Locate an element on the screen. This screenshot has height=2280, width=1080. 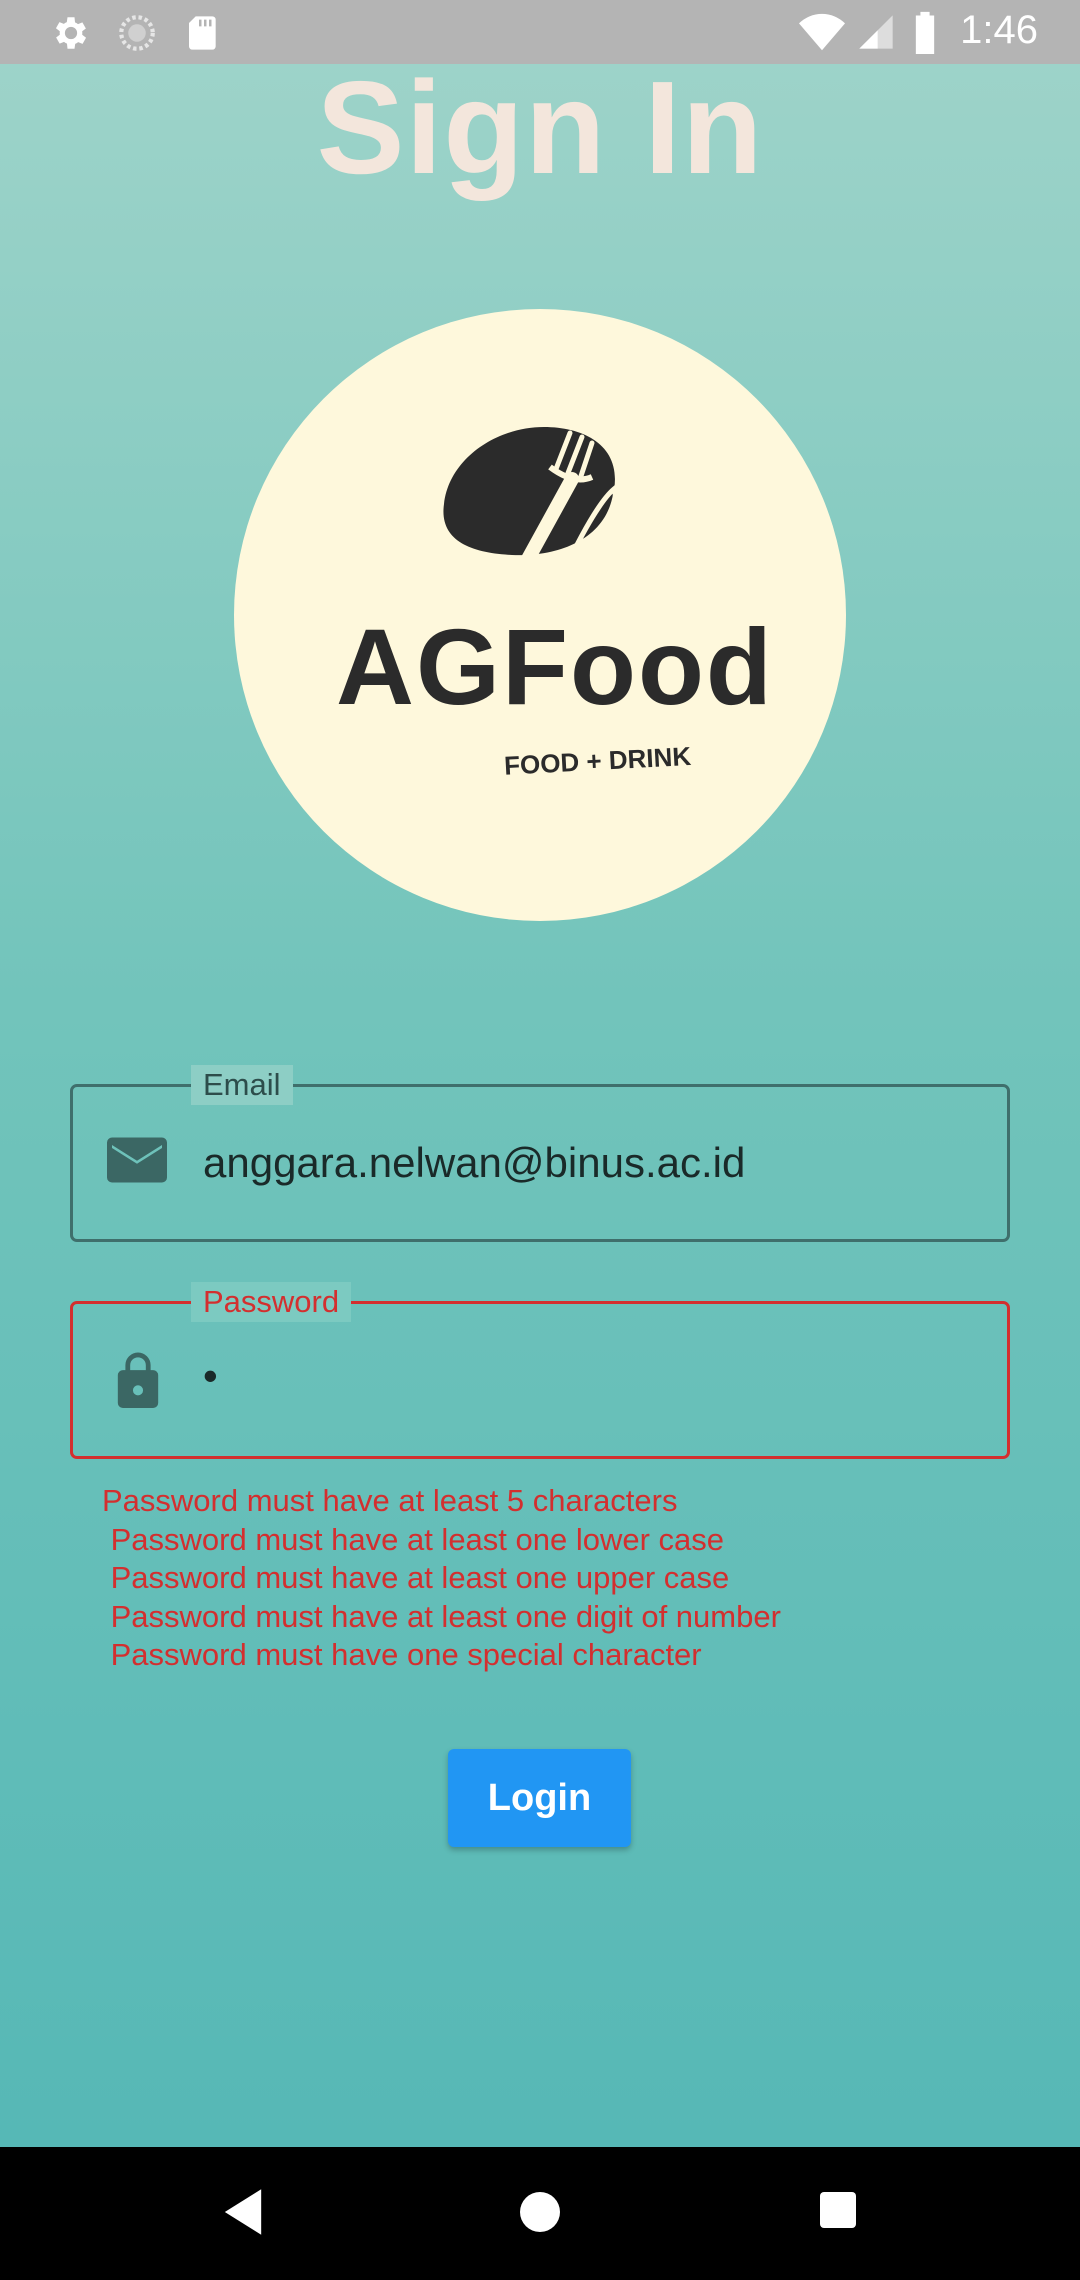
password-error: Password must have at least 5 characters is located at coordinates (390, 1500).